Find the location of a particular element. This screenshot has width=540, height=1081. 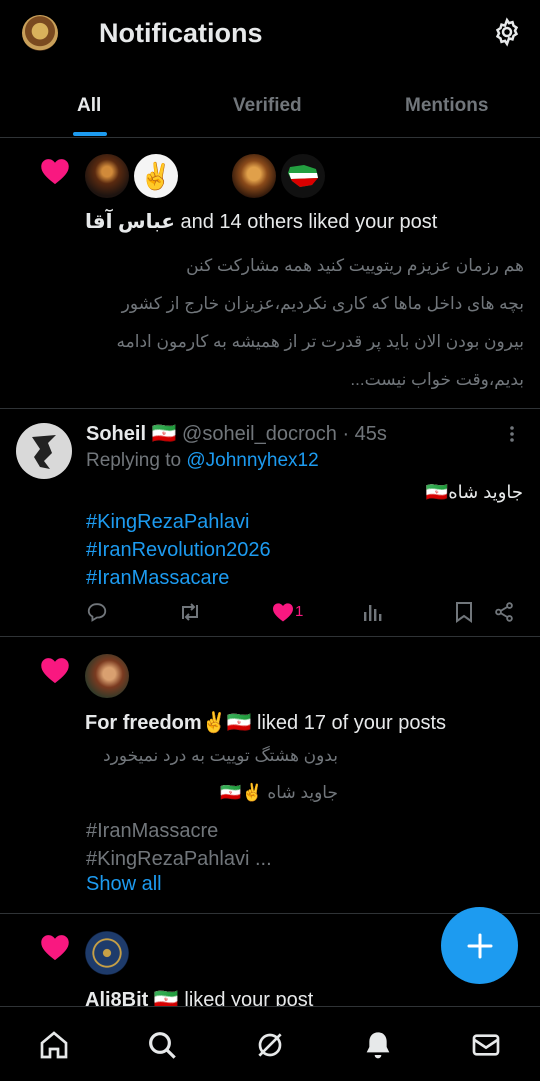

figure-icon is located at coordinates (44, 452).